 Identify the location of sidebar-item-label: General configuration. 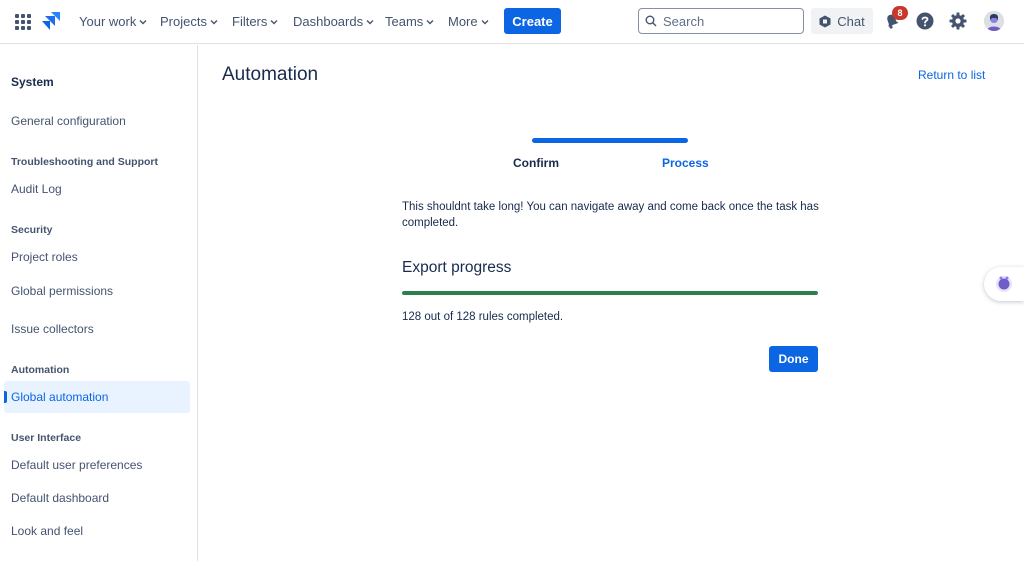
(68, 121).